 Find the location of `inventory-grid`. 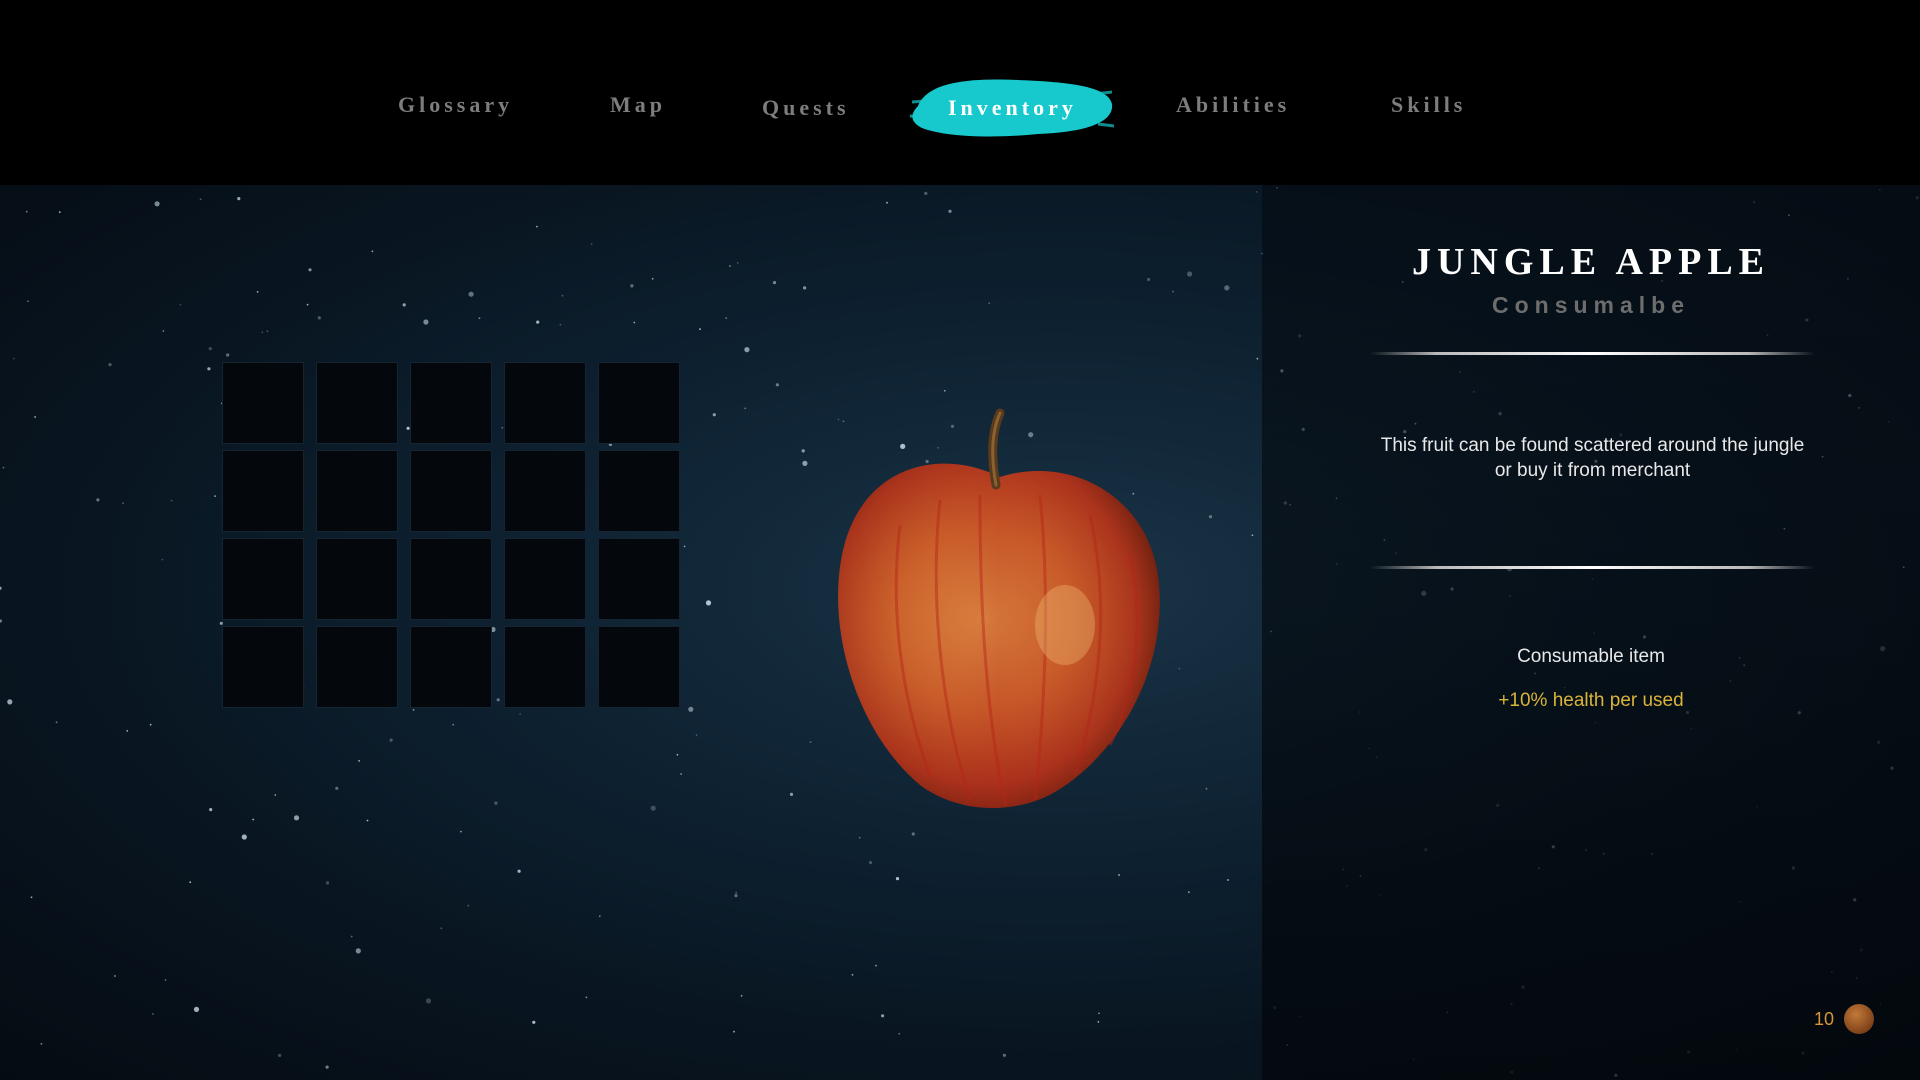

inventory-grid is located at coordinates (451, 535).